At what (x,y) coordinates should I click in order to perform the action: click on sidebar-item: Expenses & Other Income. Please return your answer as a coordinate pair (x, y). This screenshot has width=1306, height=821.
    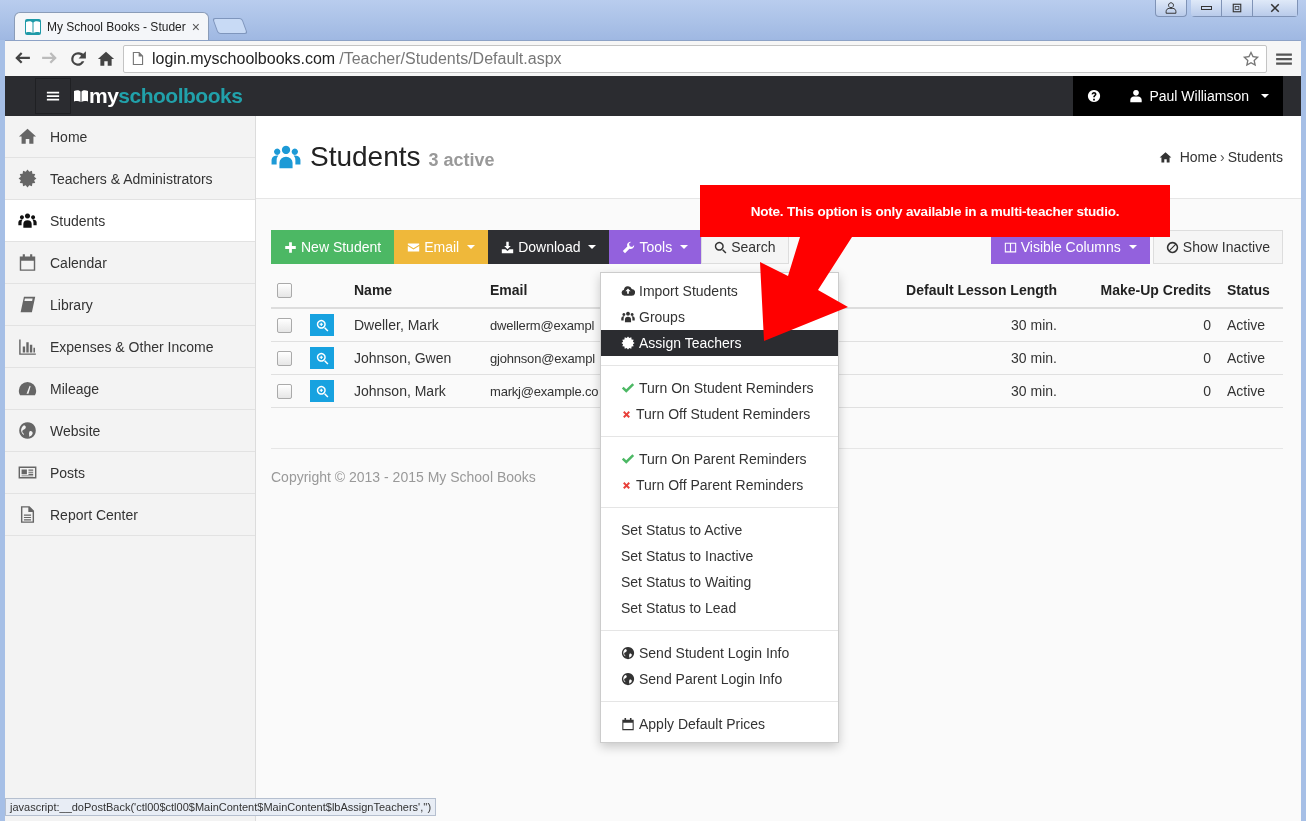
    Looking at the image, I should click on (130, 347).